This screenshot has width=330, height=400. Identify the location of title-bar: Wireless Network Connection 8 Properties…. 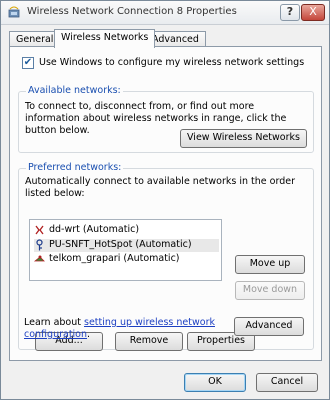
(165, 13).